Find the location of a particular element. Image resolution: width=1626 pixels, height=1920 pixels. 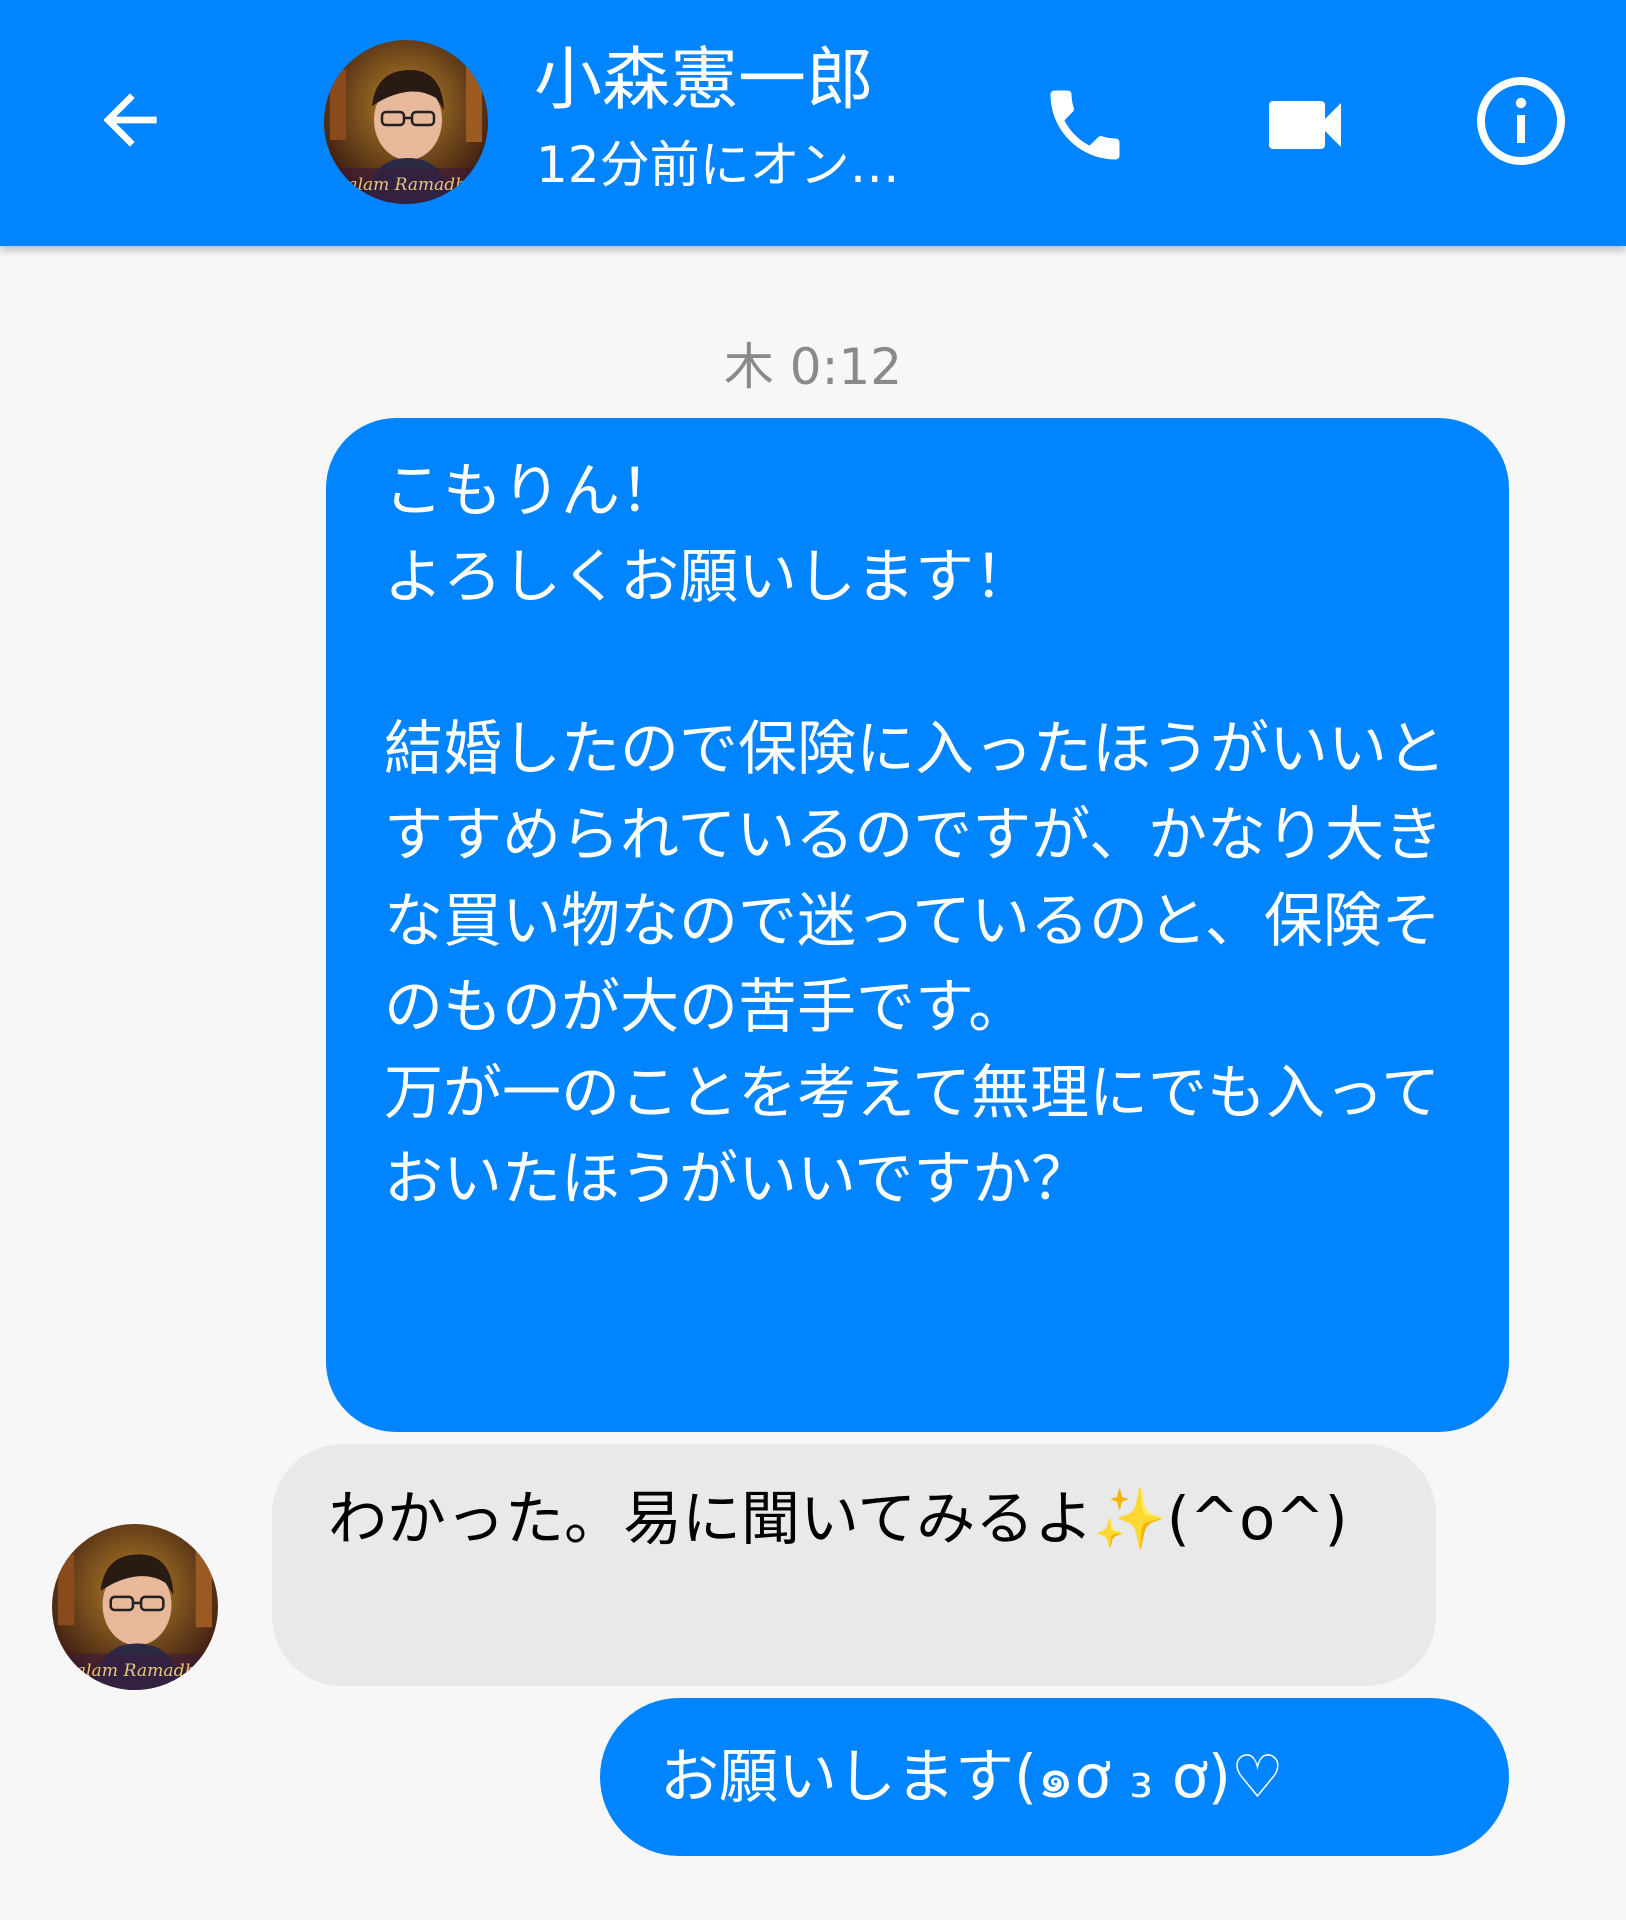

video-call-button is located at coordinates (1305, 125).